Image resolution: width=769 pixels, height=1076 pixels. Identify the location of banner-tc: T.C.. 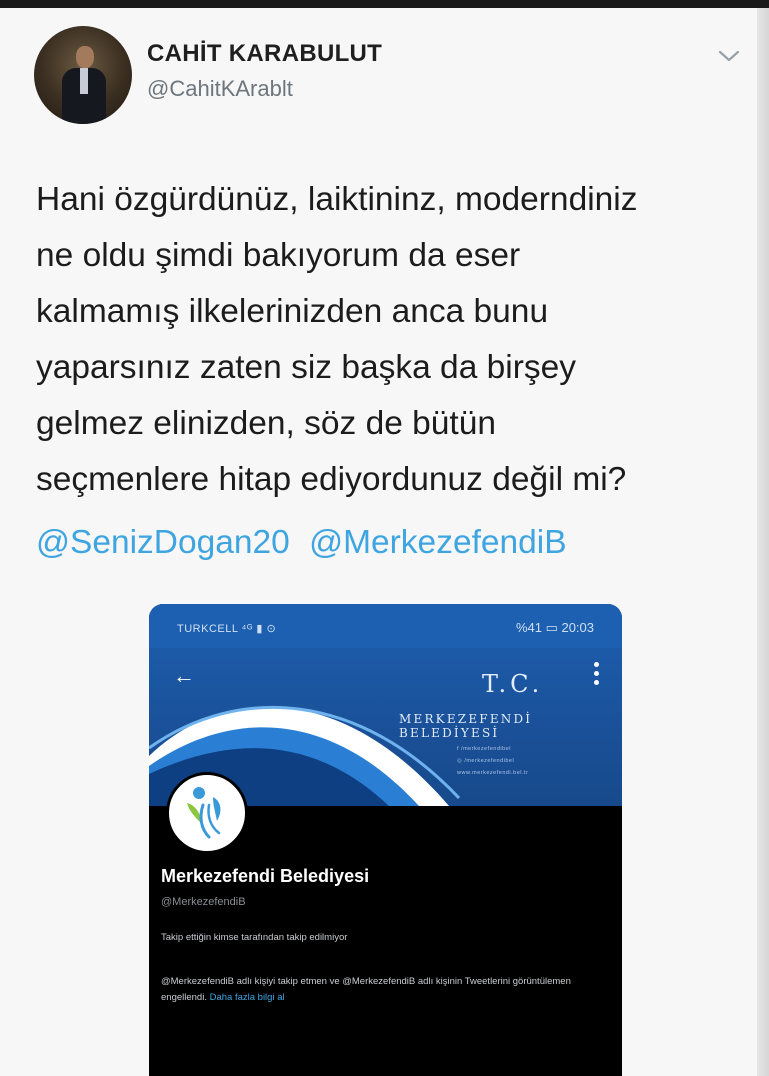
(513, 684).